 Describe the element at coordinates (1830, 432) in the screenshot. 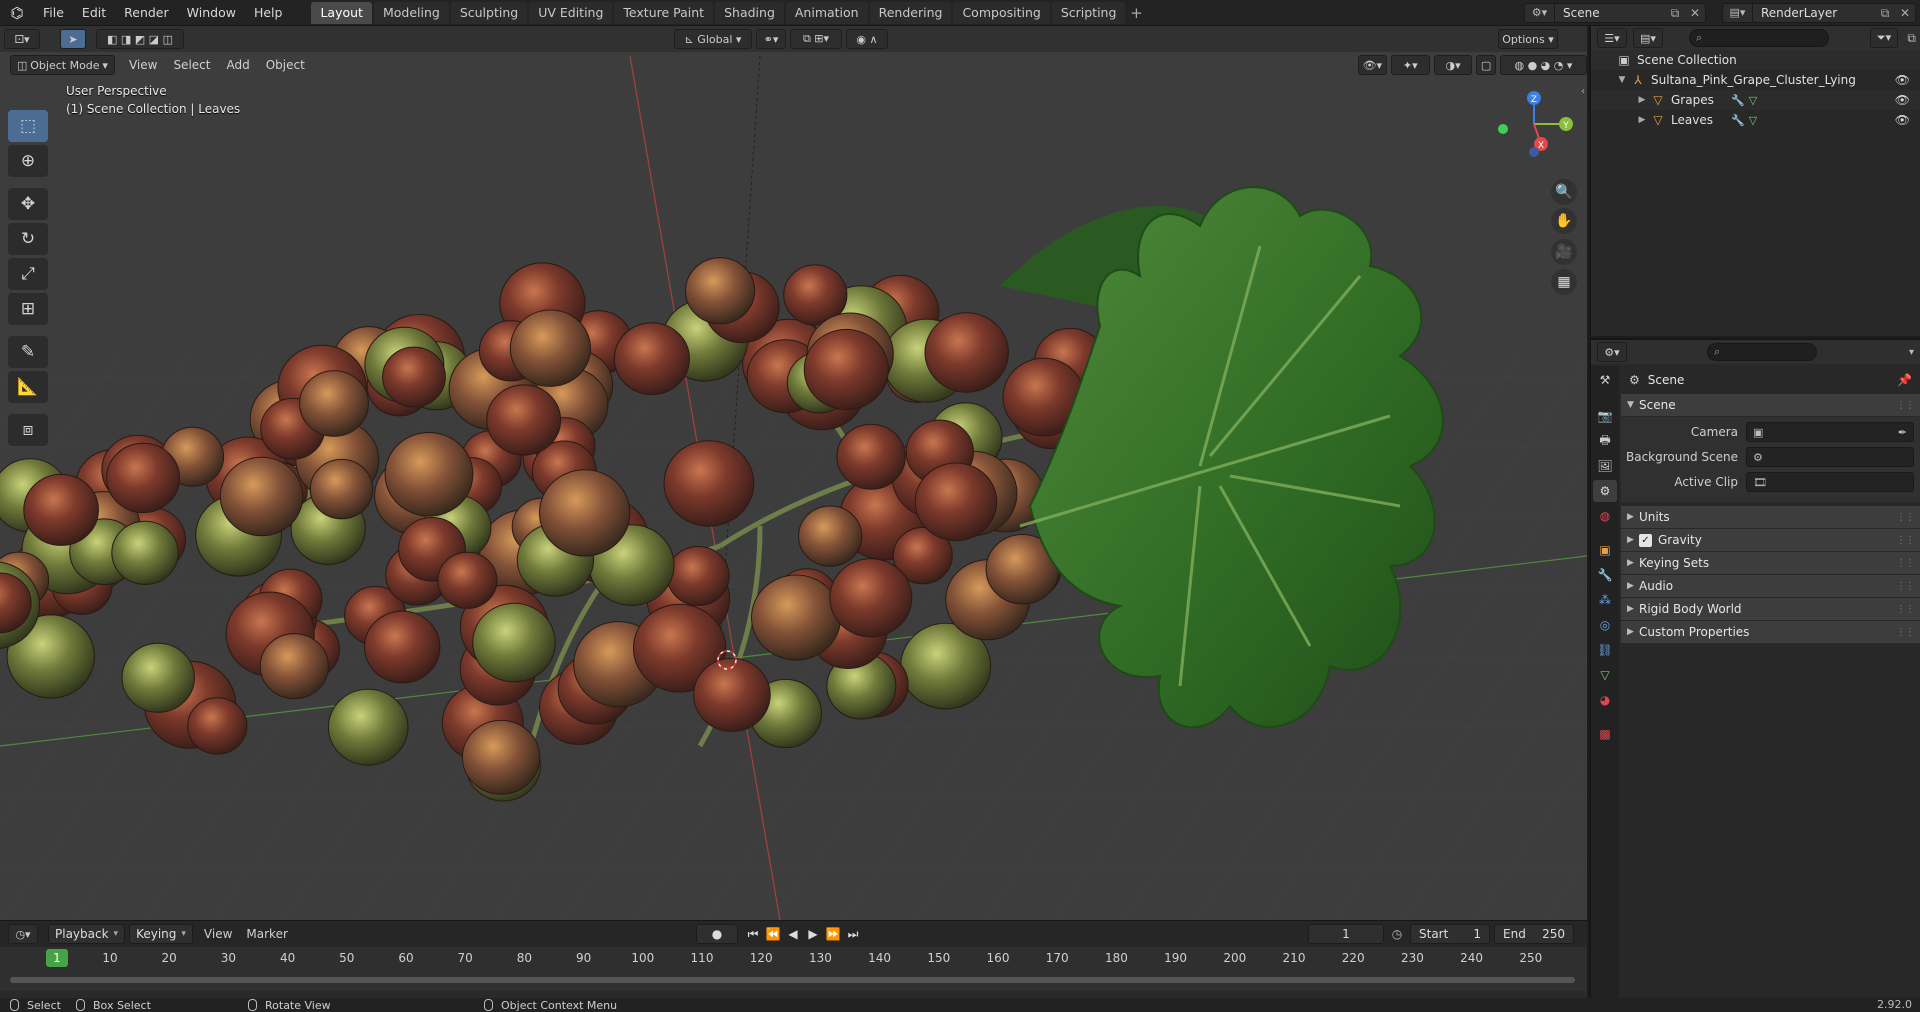

I see `camera-field: ▣ ✒` at that location.